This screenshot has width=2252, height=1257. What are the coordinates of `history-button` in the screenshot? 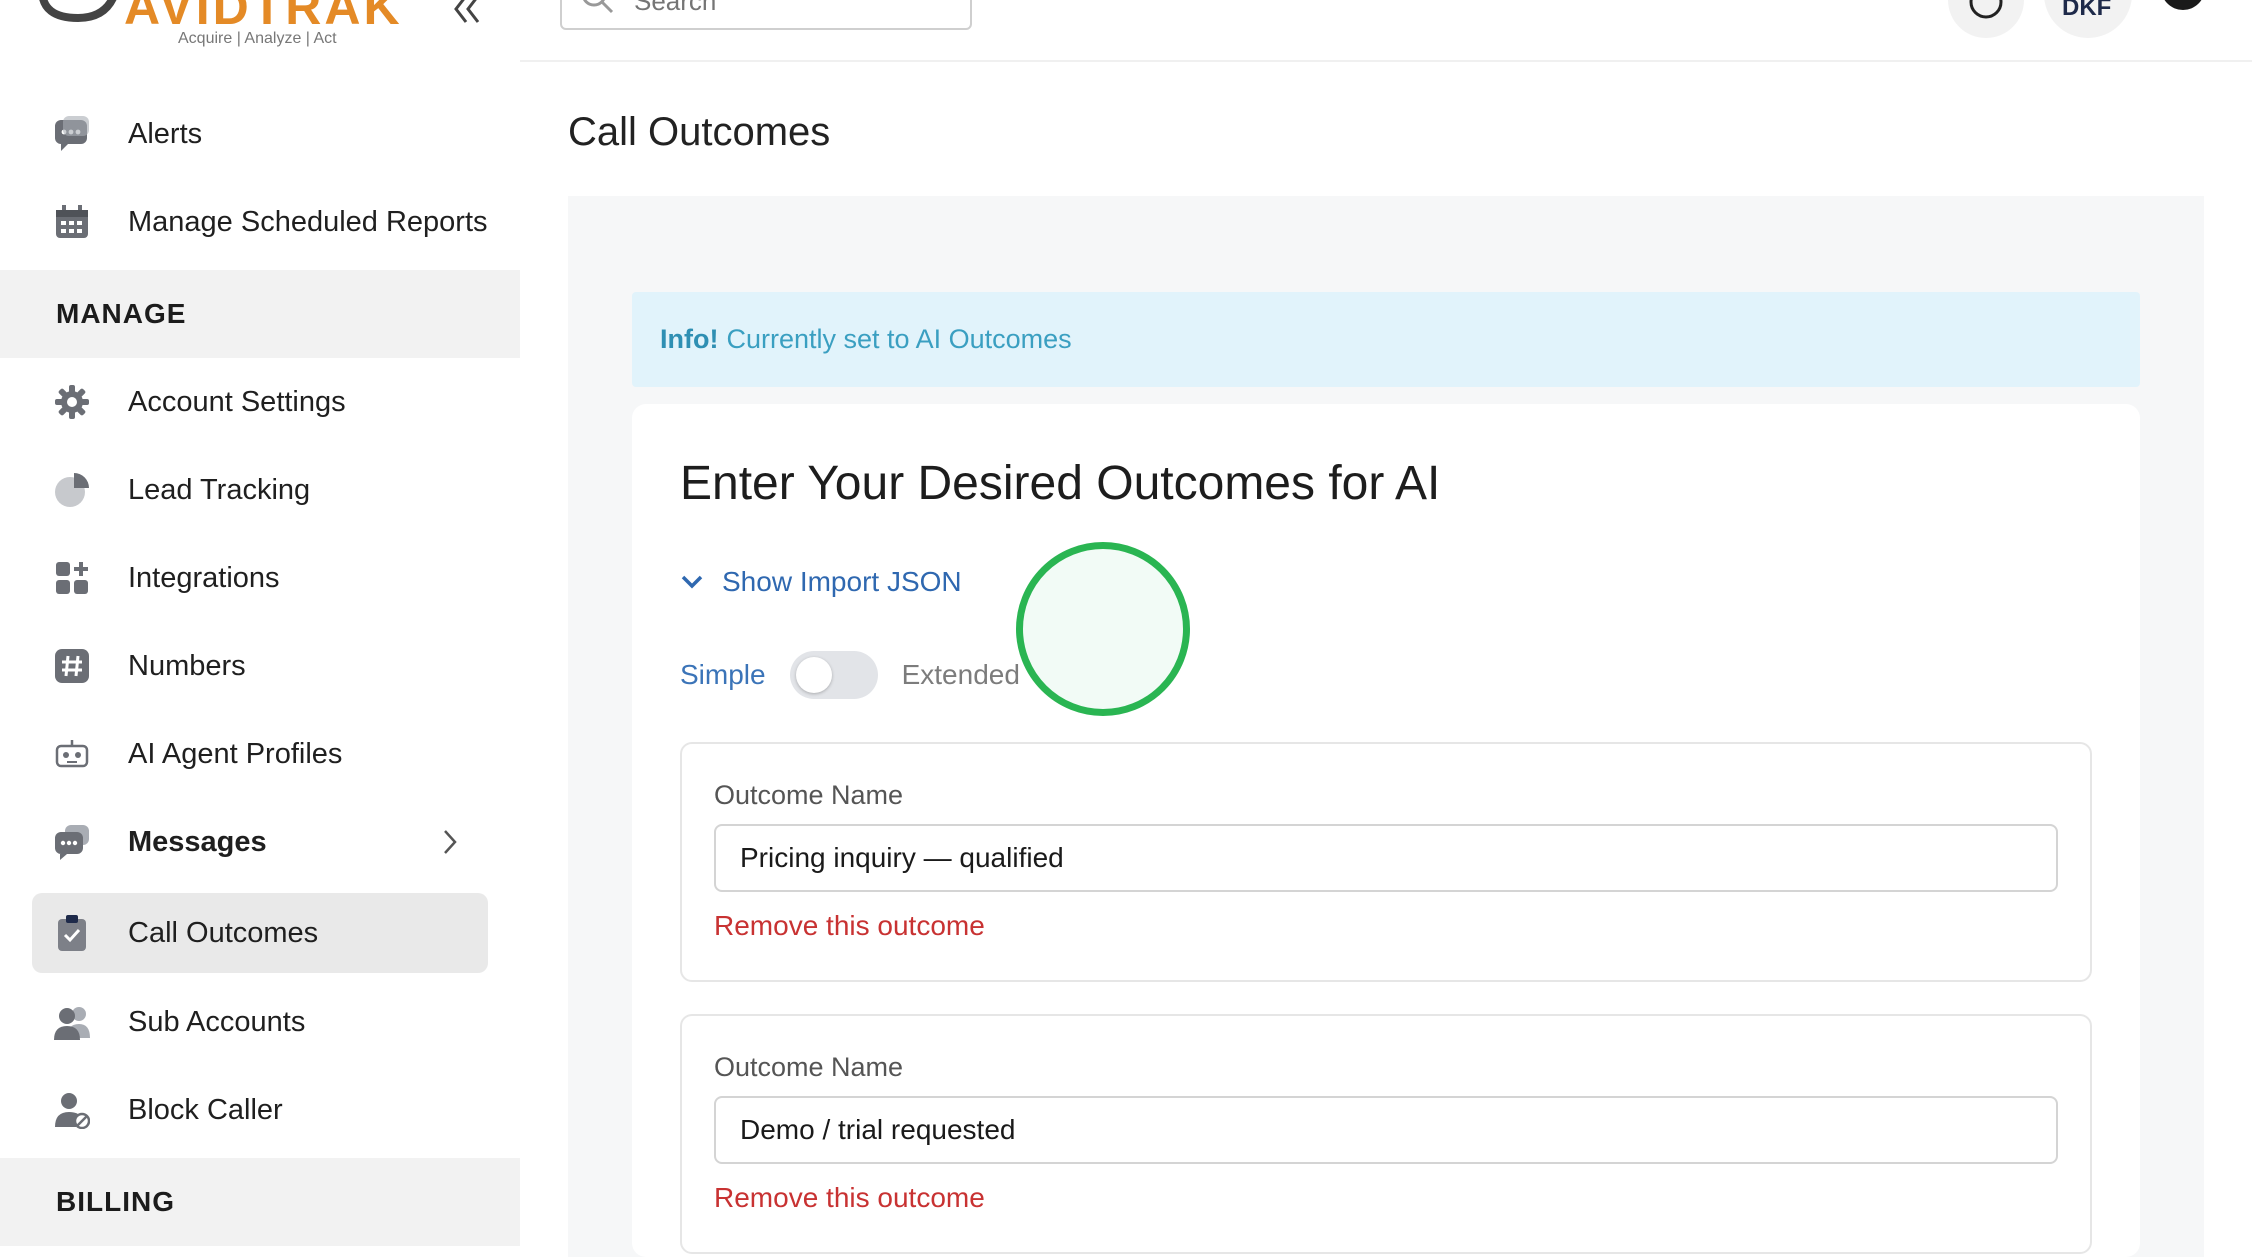 It's located at (1986, 19).